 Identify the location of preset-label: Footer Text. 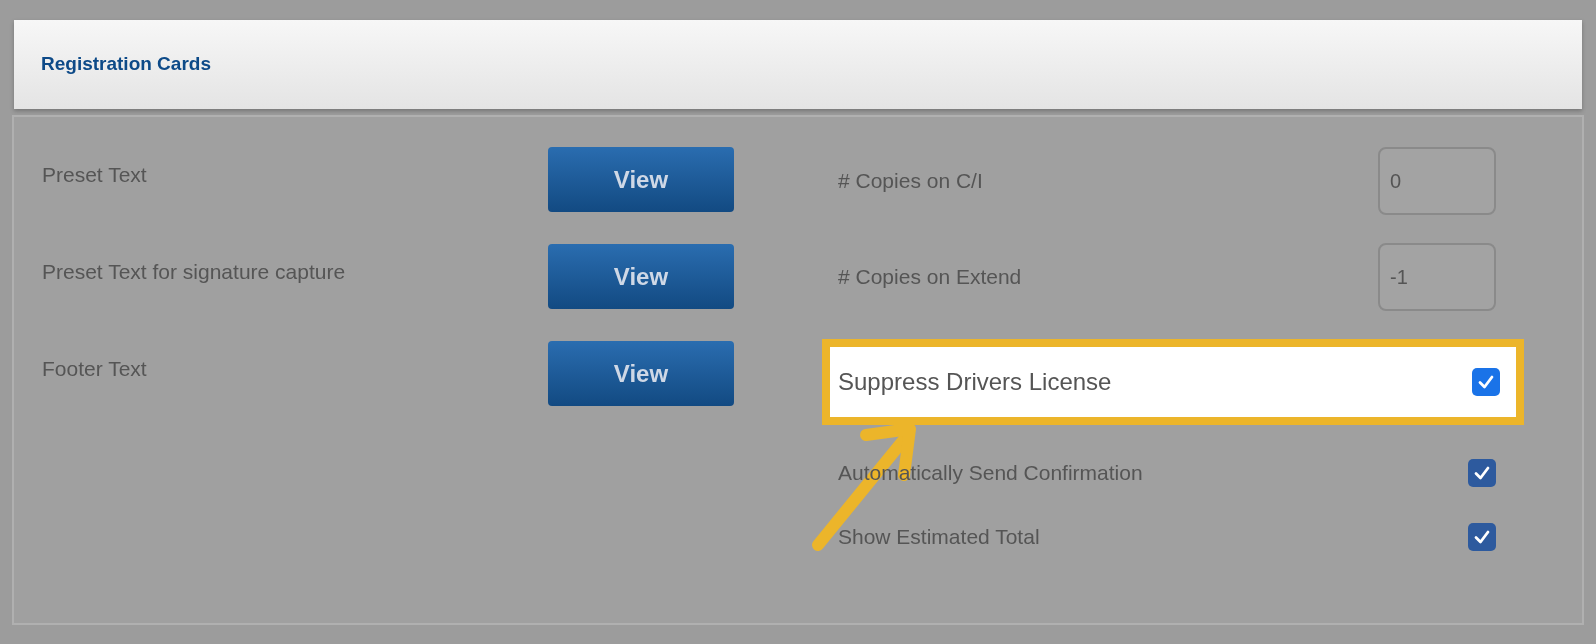
(95, 369).